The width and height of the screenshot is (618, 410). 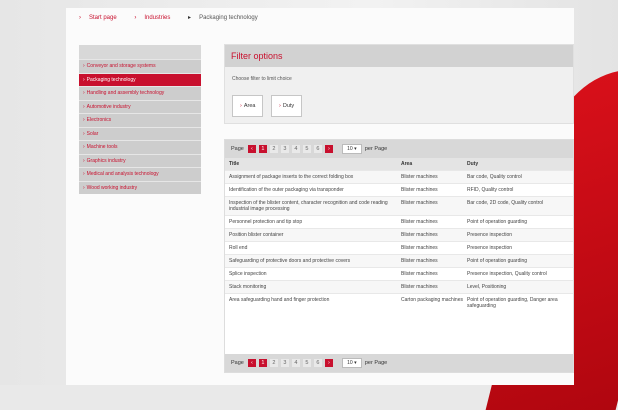 I want to click on cell-duty: Presence inspection, Quality control, so click(x=507, y=274).